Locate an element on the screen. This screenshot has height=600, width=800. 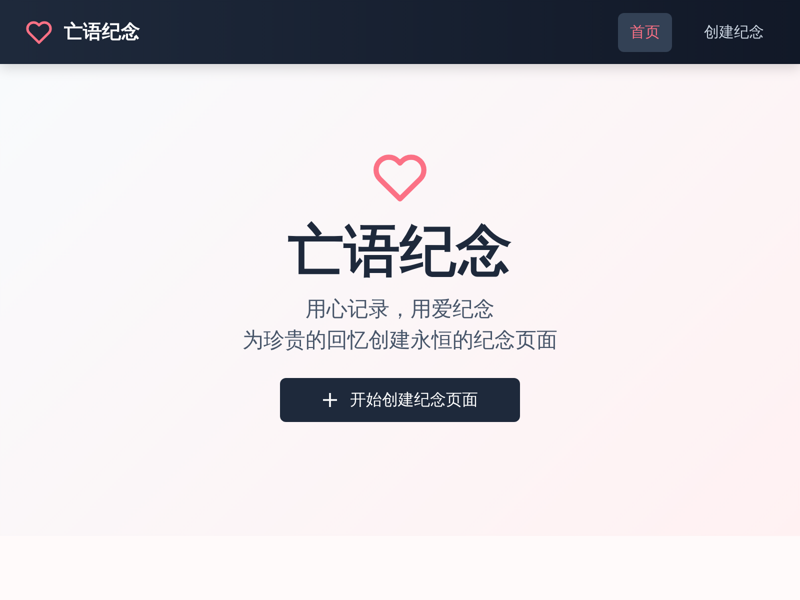
hero-title: 亡语纪念 is located at coordinates (400, 252).